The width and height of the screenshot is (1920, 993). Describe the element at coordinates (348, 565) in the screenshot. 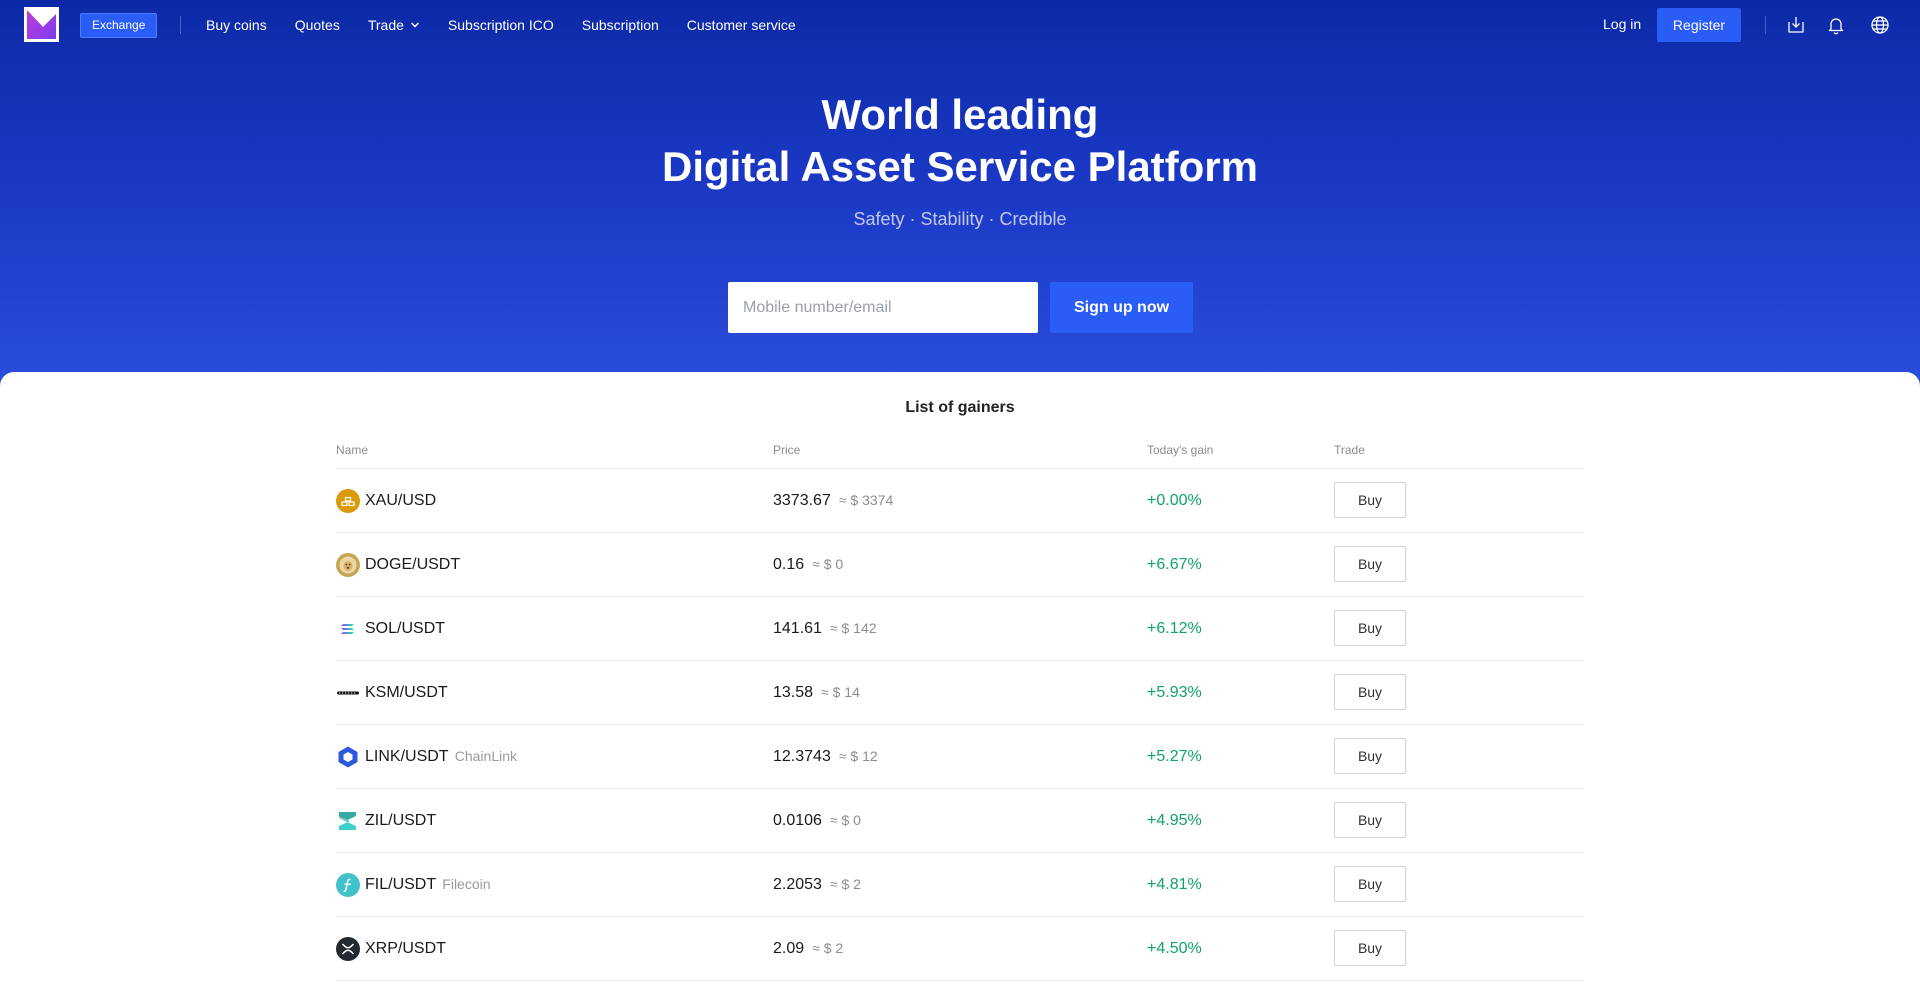

I see `dogecoin-icon` at that location.